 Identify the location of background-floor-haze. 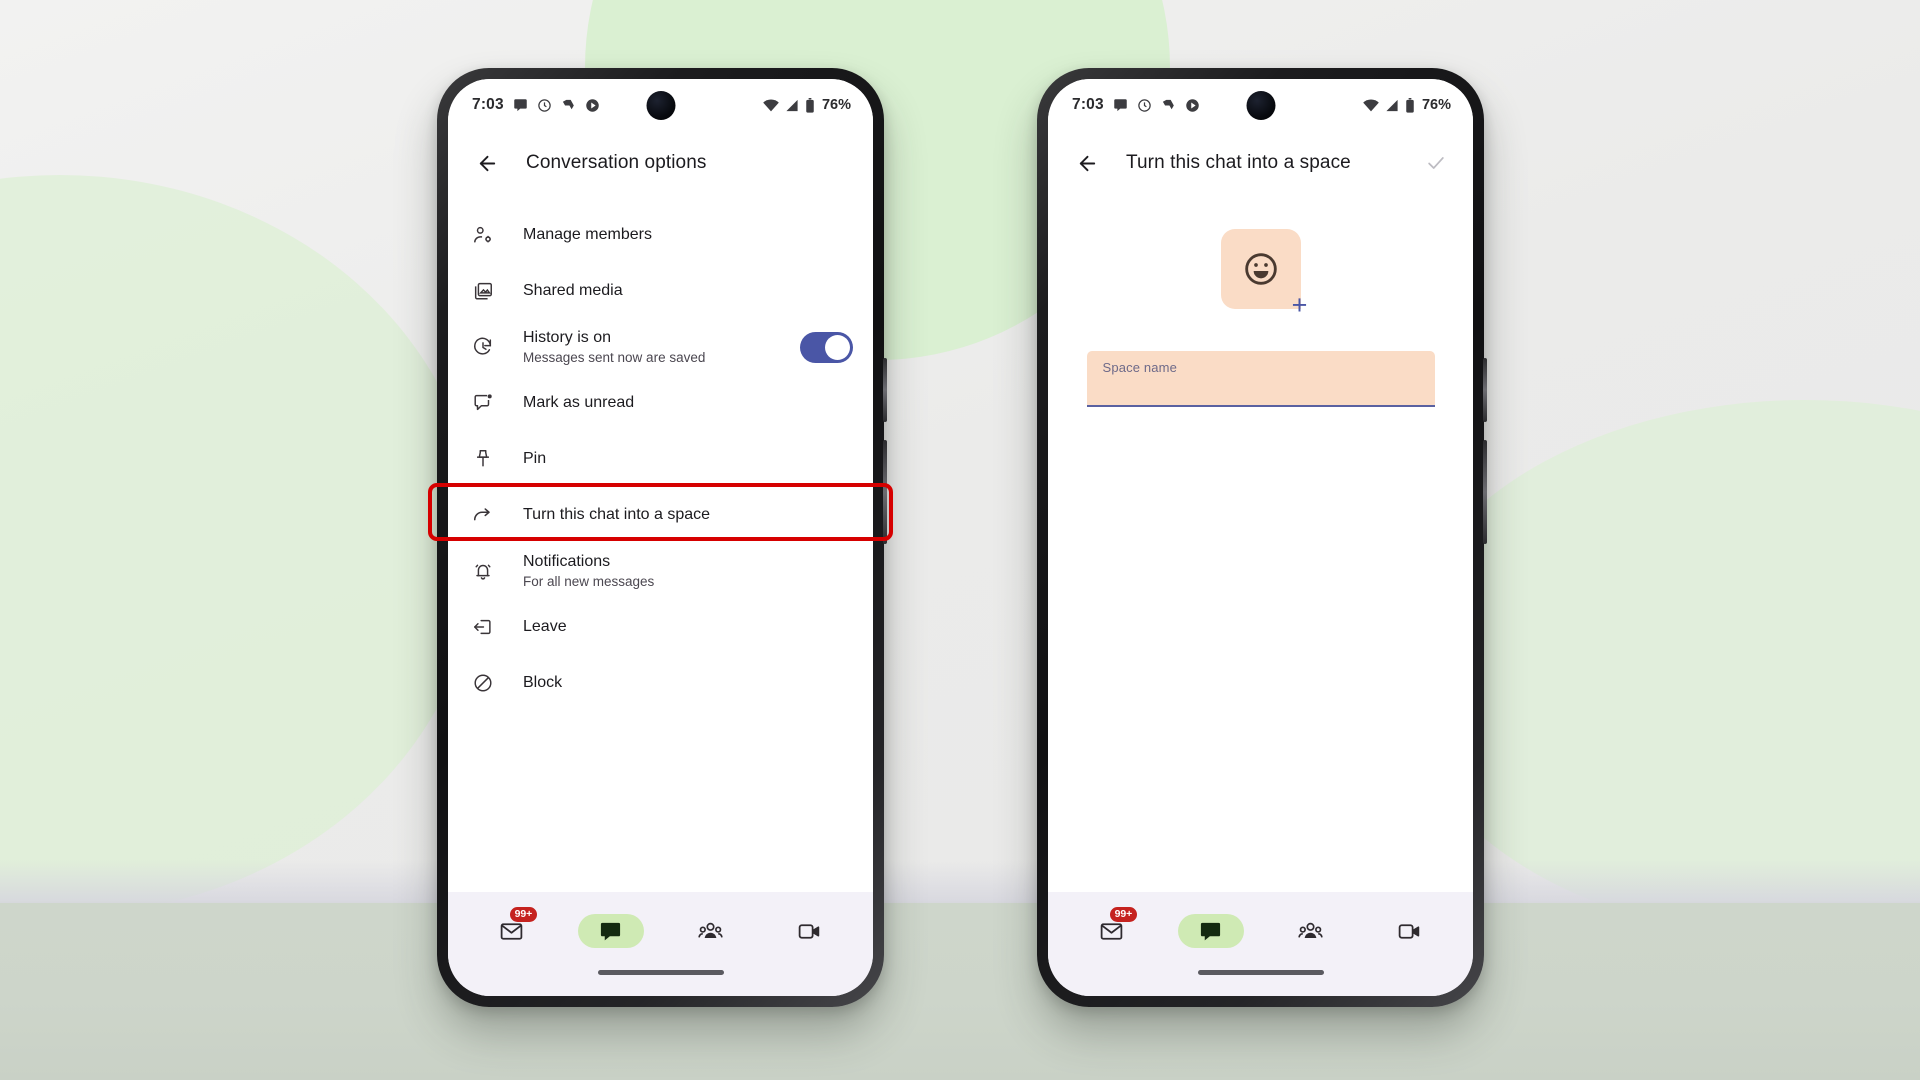
(960, 884).